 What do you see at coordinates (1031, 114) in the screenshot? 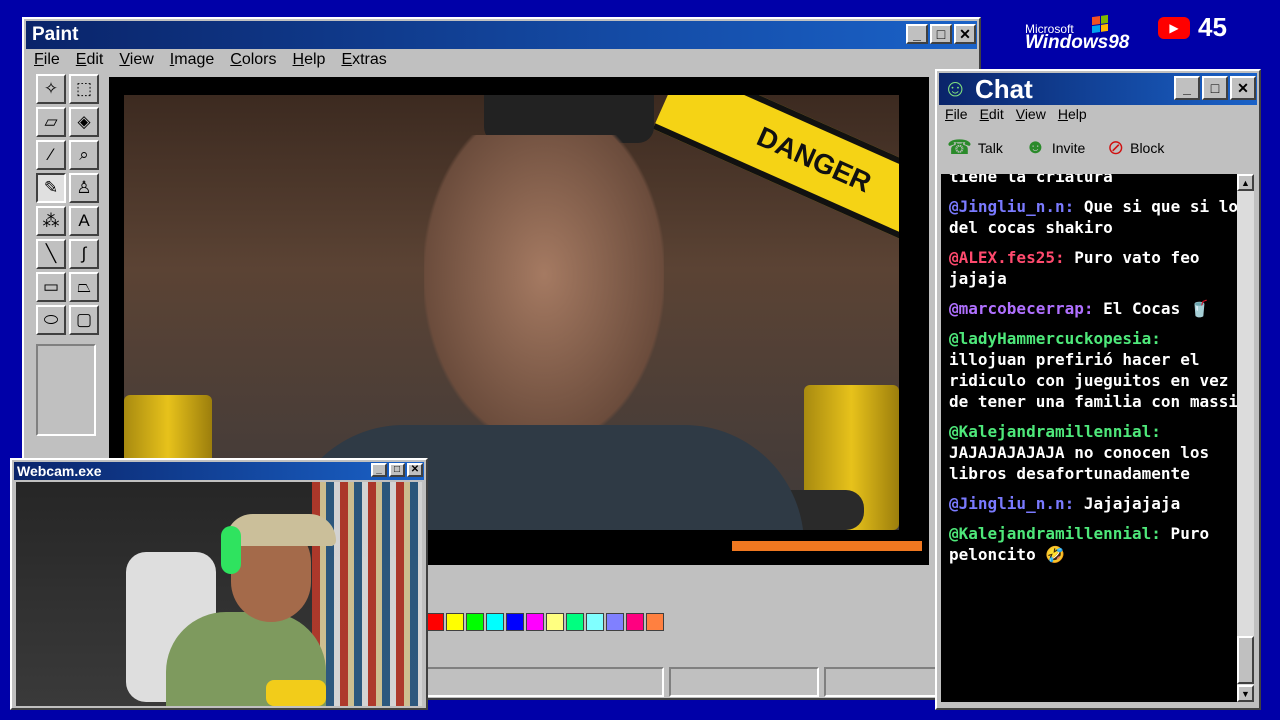
I see `chat-menu-view: View` at bounding box center [1031, 114].